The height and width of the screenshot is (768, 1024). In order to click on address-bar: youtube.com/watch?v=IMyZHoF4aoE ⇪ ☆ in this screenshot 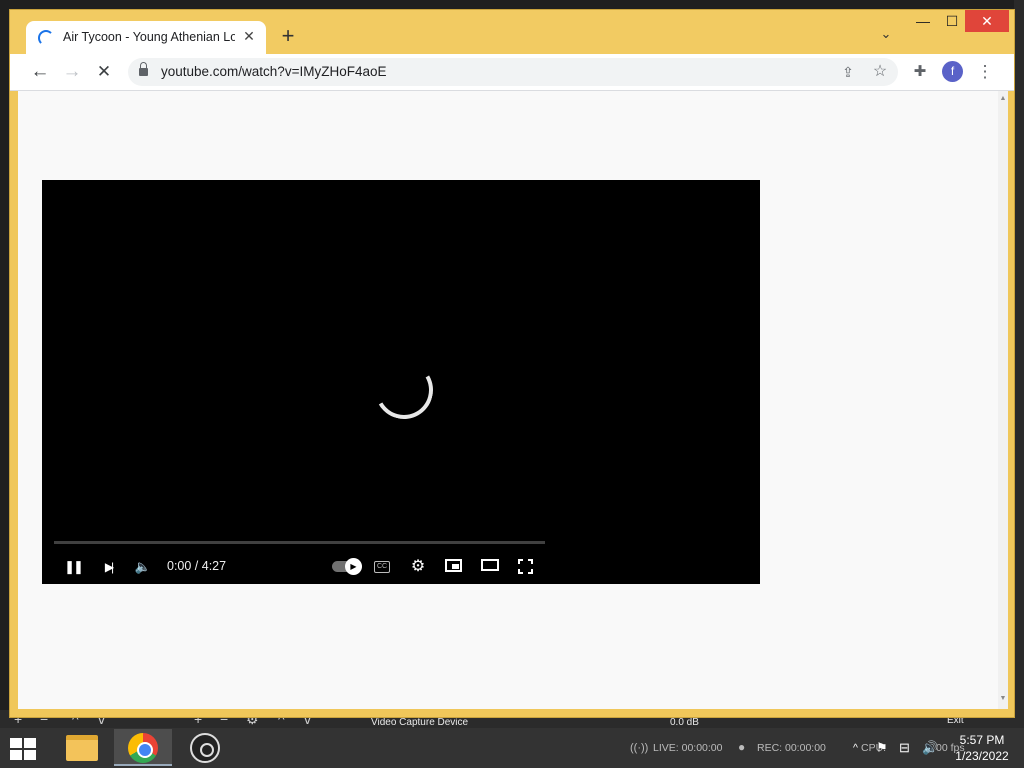, I will do `click(513, 72)`.